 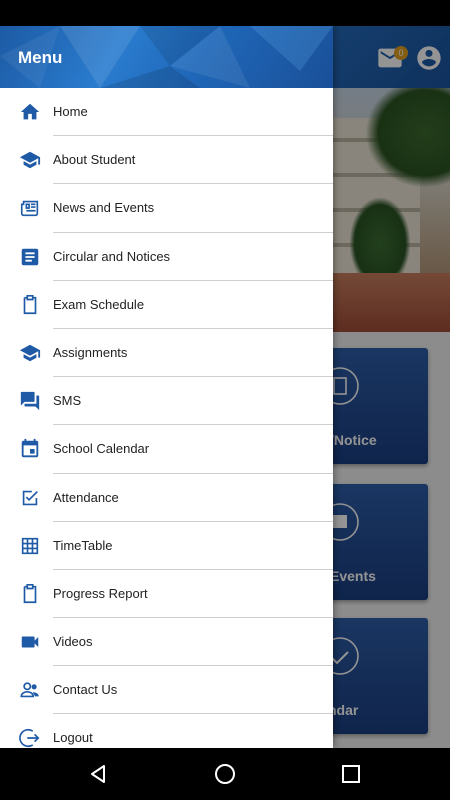 What do you see at coordinates (30, 111) in the screenshot?
I see `home-icon` at bounding box center [30, 111].